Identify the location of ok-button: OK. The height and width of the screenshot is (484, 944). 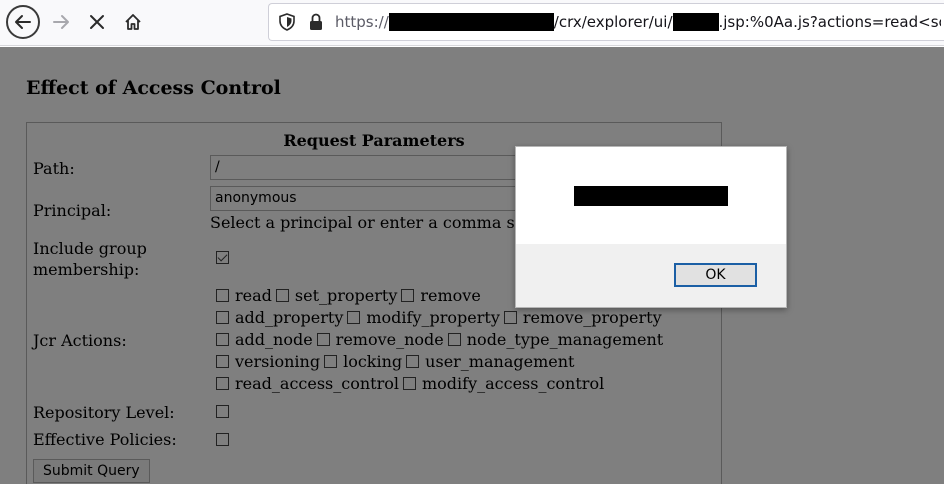
(715, 275).